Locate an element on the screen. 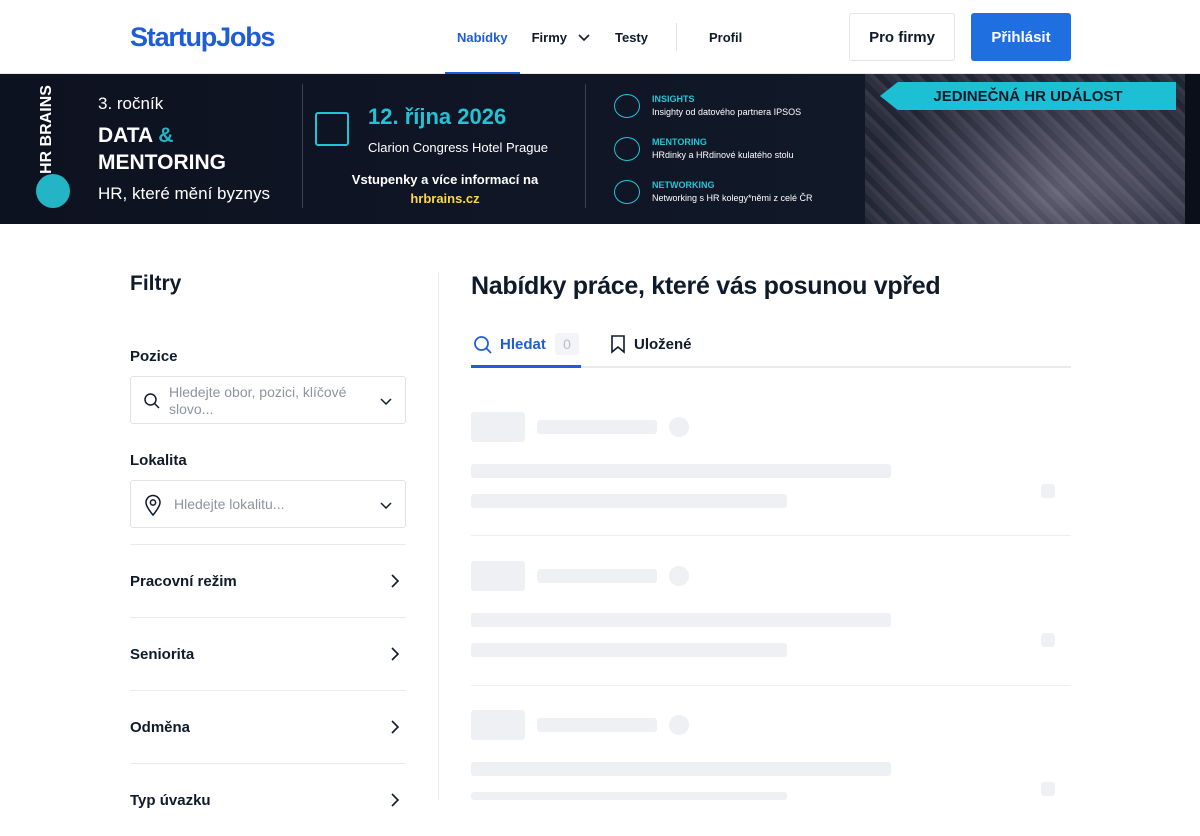 This screenshot has height=836, width=1200. lightbulb-icon is located at coordinates (627, 106).